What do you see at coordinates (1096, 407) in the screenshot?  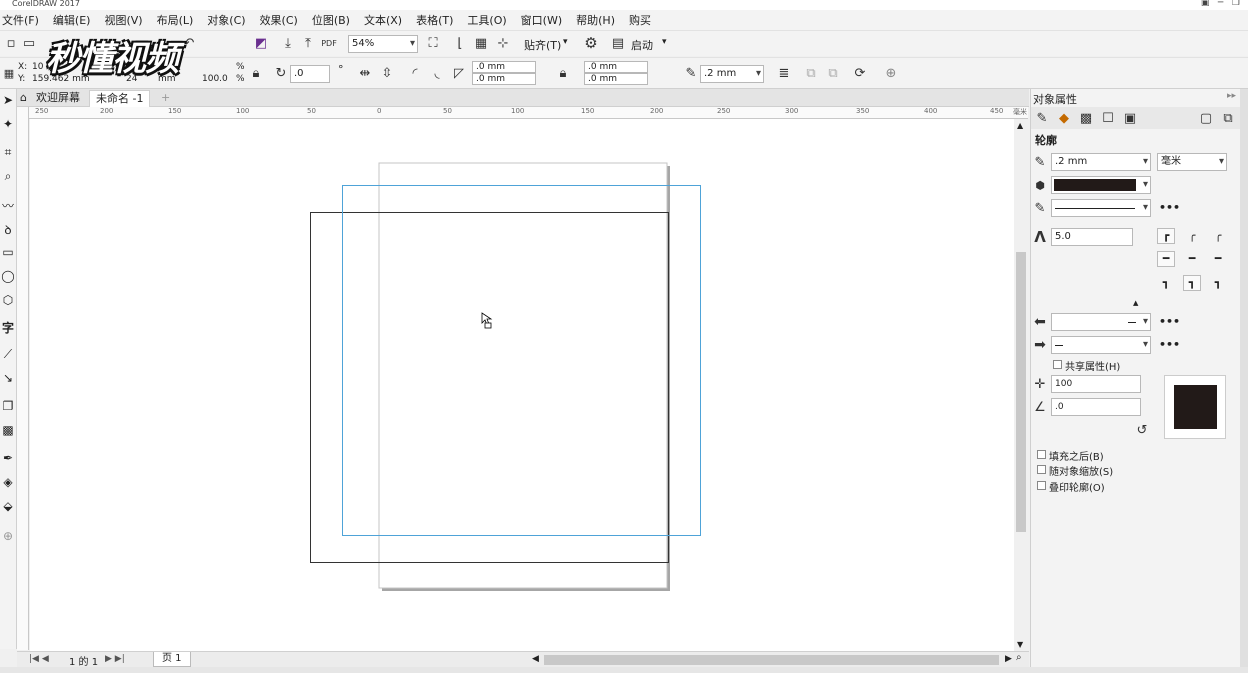 I see `angle-field: .0` at bounding box center [1096, 407].